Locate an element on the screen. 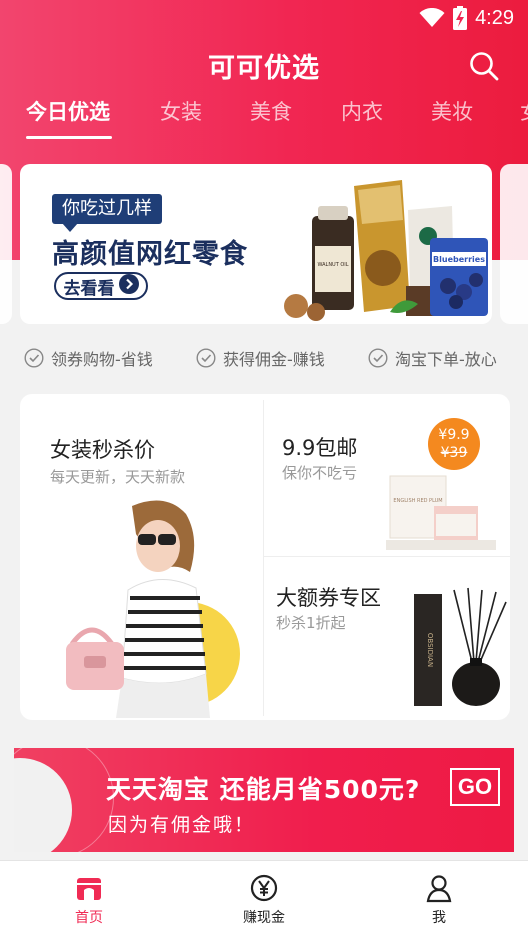  status-icons: 4:29 is located at coordinates (466, 18).